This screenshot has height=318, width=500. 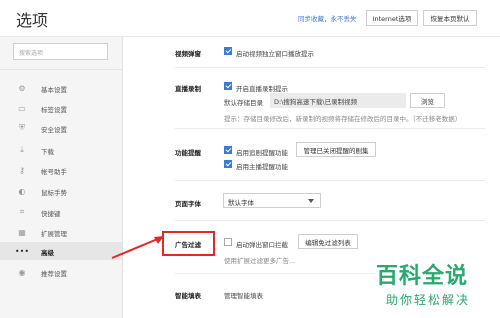 I want to click on page-font-label: 页面字体, so click(x=188, y=204).